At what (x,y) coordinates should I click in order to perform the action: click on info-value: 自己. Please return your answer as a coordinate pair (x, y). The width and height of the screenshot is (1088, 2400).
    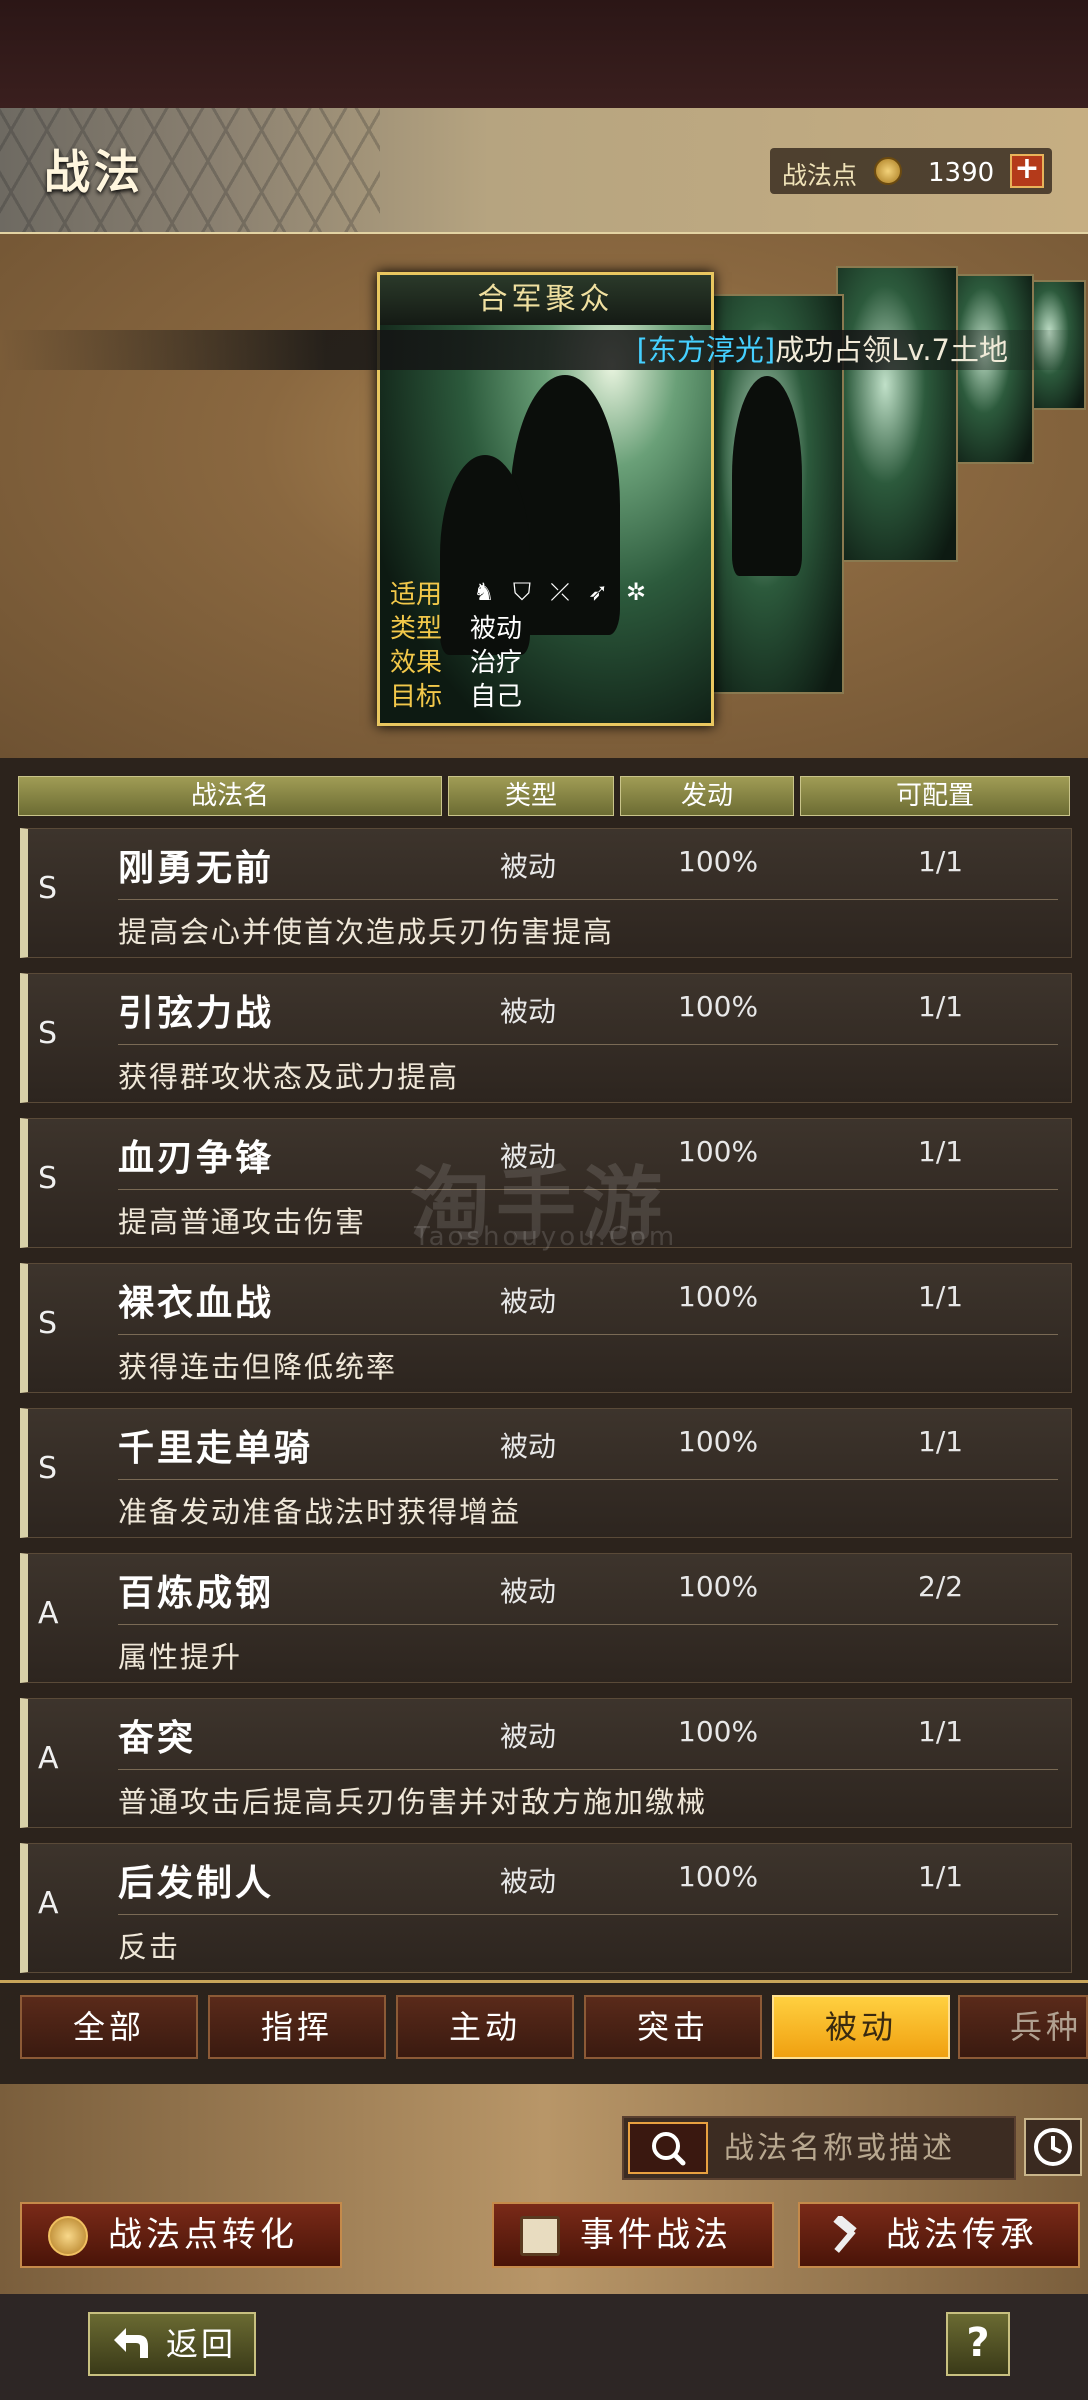
    Looking at the image, I should click on (496, 696).